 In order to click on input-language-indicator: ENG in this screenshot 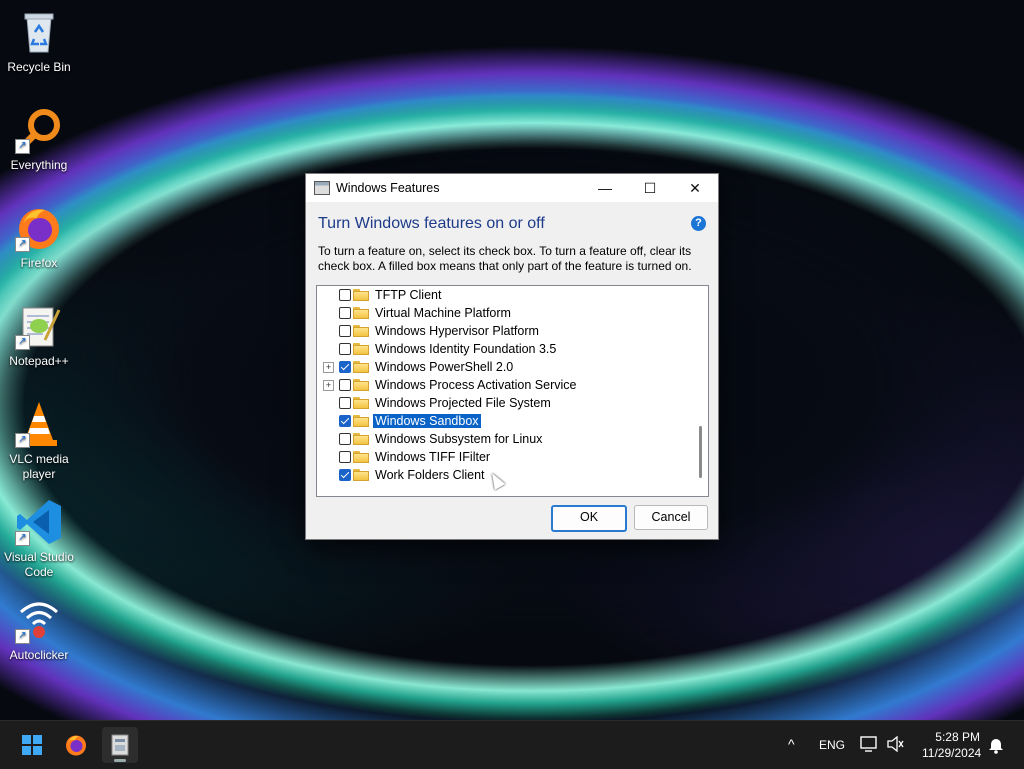, I will do `click(832, 745)`.